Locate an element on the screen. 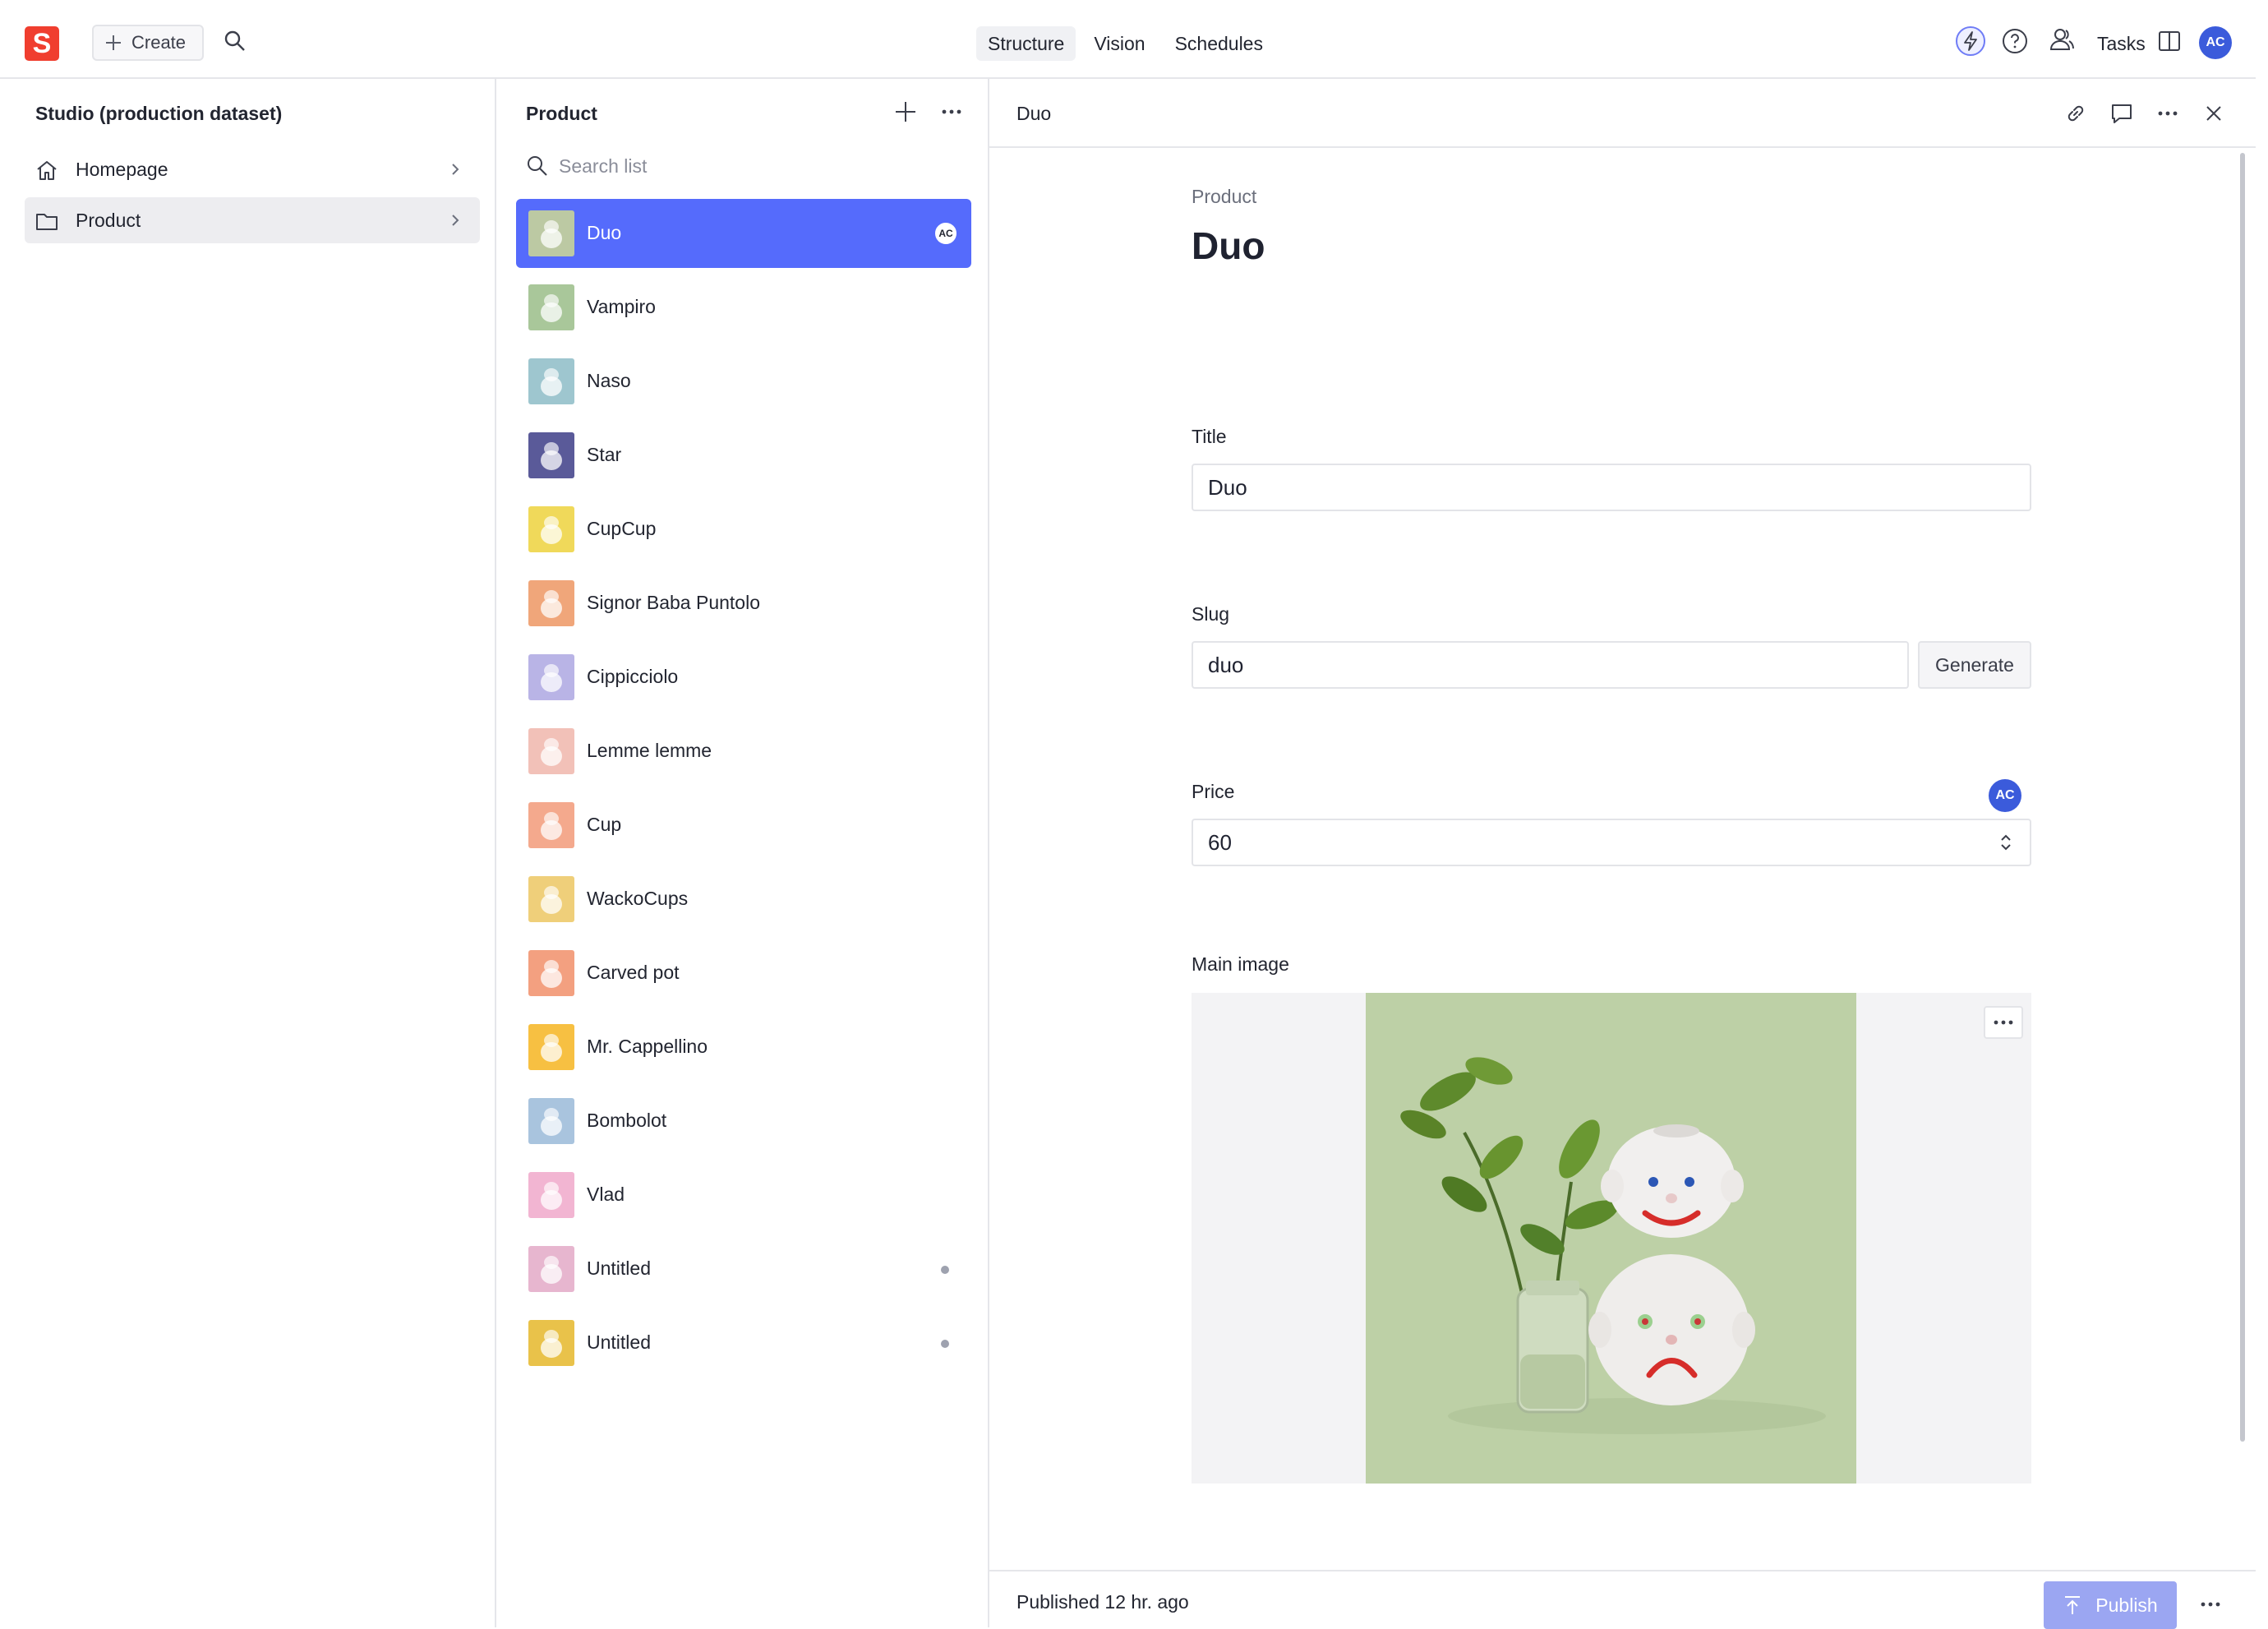  document-list-item: Cippicciolo is located at coordinates (743, 677).